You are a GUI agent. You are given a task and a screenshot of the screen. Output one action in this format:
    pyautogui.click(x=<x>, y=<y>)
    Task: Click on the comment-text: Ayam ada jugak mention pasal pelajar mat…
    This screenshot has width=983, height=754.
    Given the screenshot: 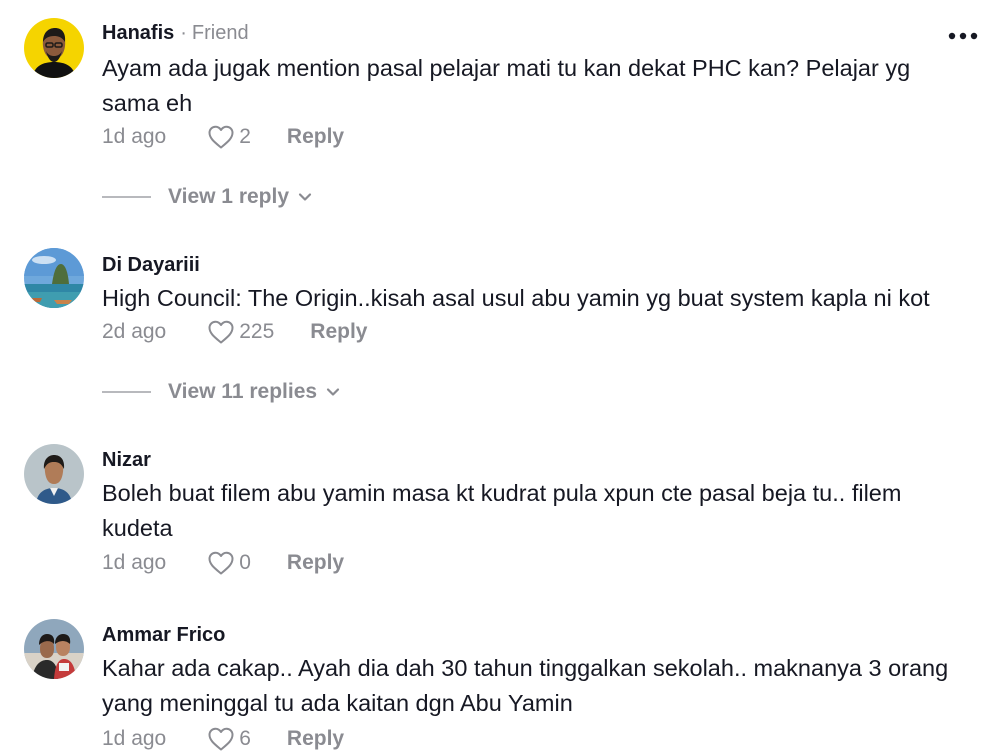 What is the action you would take?
    pyautogui.click(x=506, y=85)
    